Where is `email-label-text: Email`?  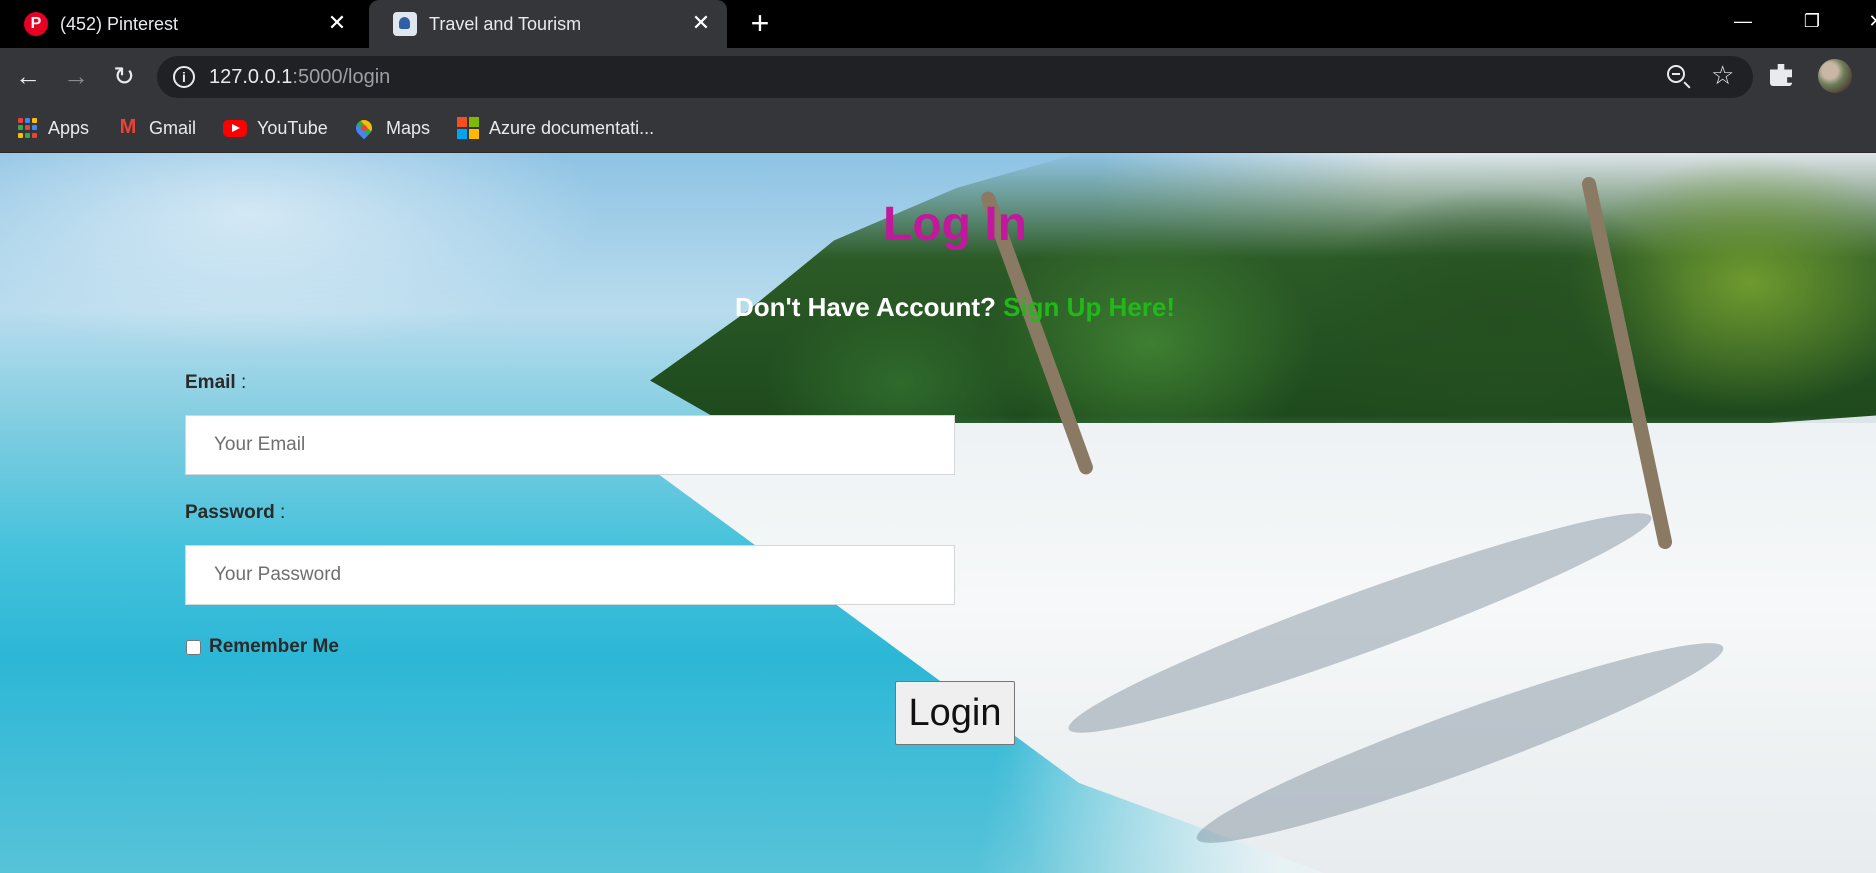
email-label-text: Email is located at coordinates (210, 382).